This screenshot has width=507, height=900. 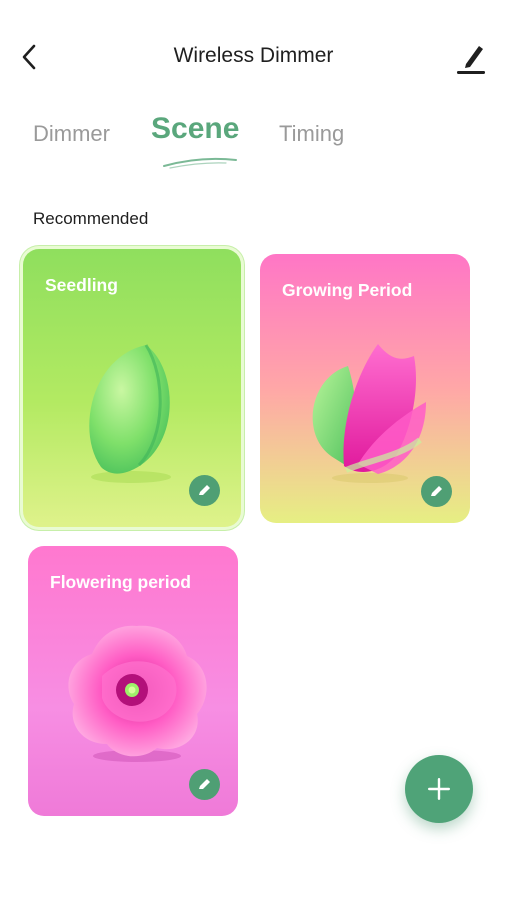 What do you see at coordinates (195, 129) in the screenshot?
I see `tab-scene: Scene` at bounding box center [195, 129].